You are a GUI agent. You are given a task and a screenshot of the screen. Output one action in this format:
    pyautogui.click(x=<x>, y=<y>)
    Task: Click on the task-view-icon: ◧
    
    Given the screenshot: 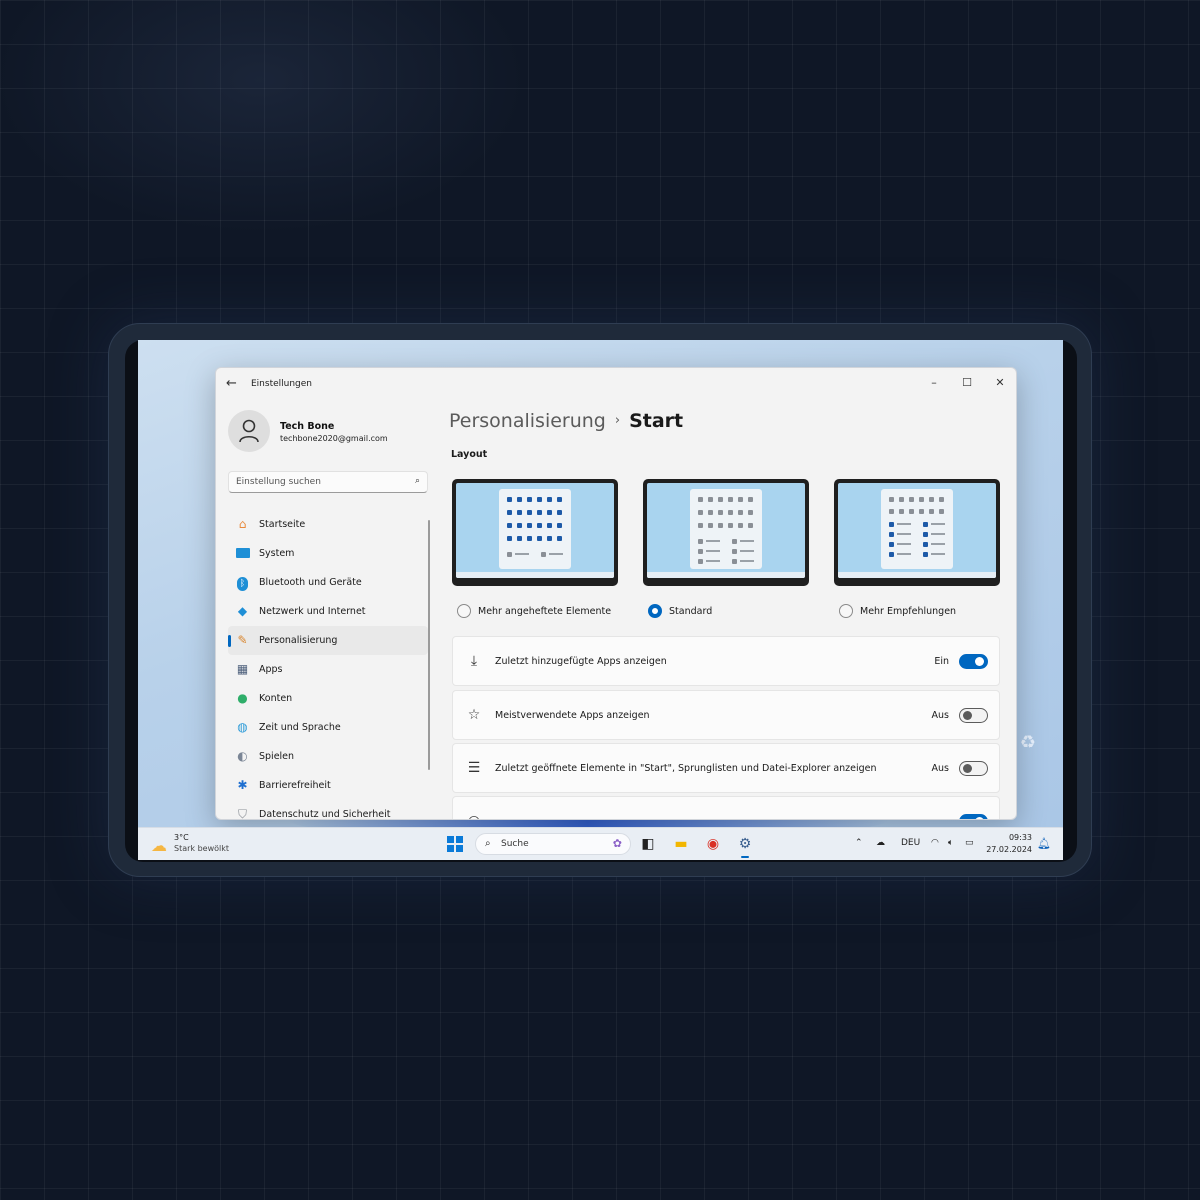 What is the action you would take?
    pyautogui.click(x=648, y=844)
    